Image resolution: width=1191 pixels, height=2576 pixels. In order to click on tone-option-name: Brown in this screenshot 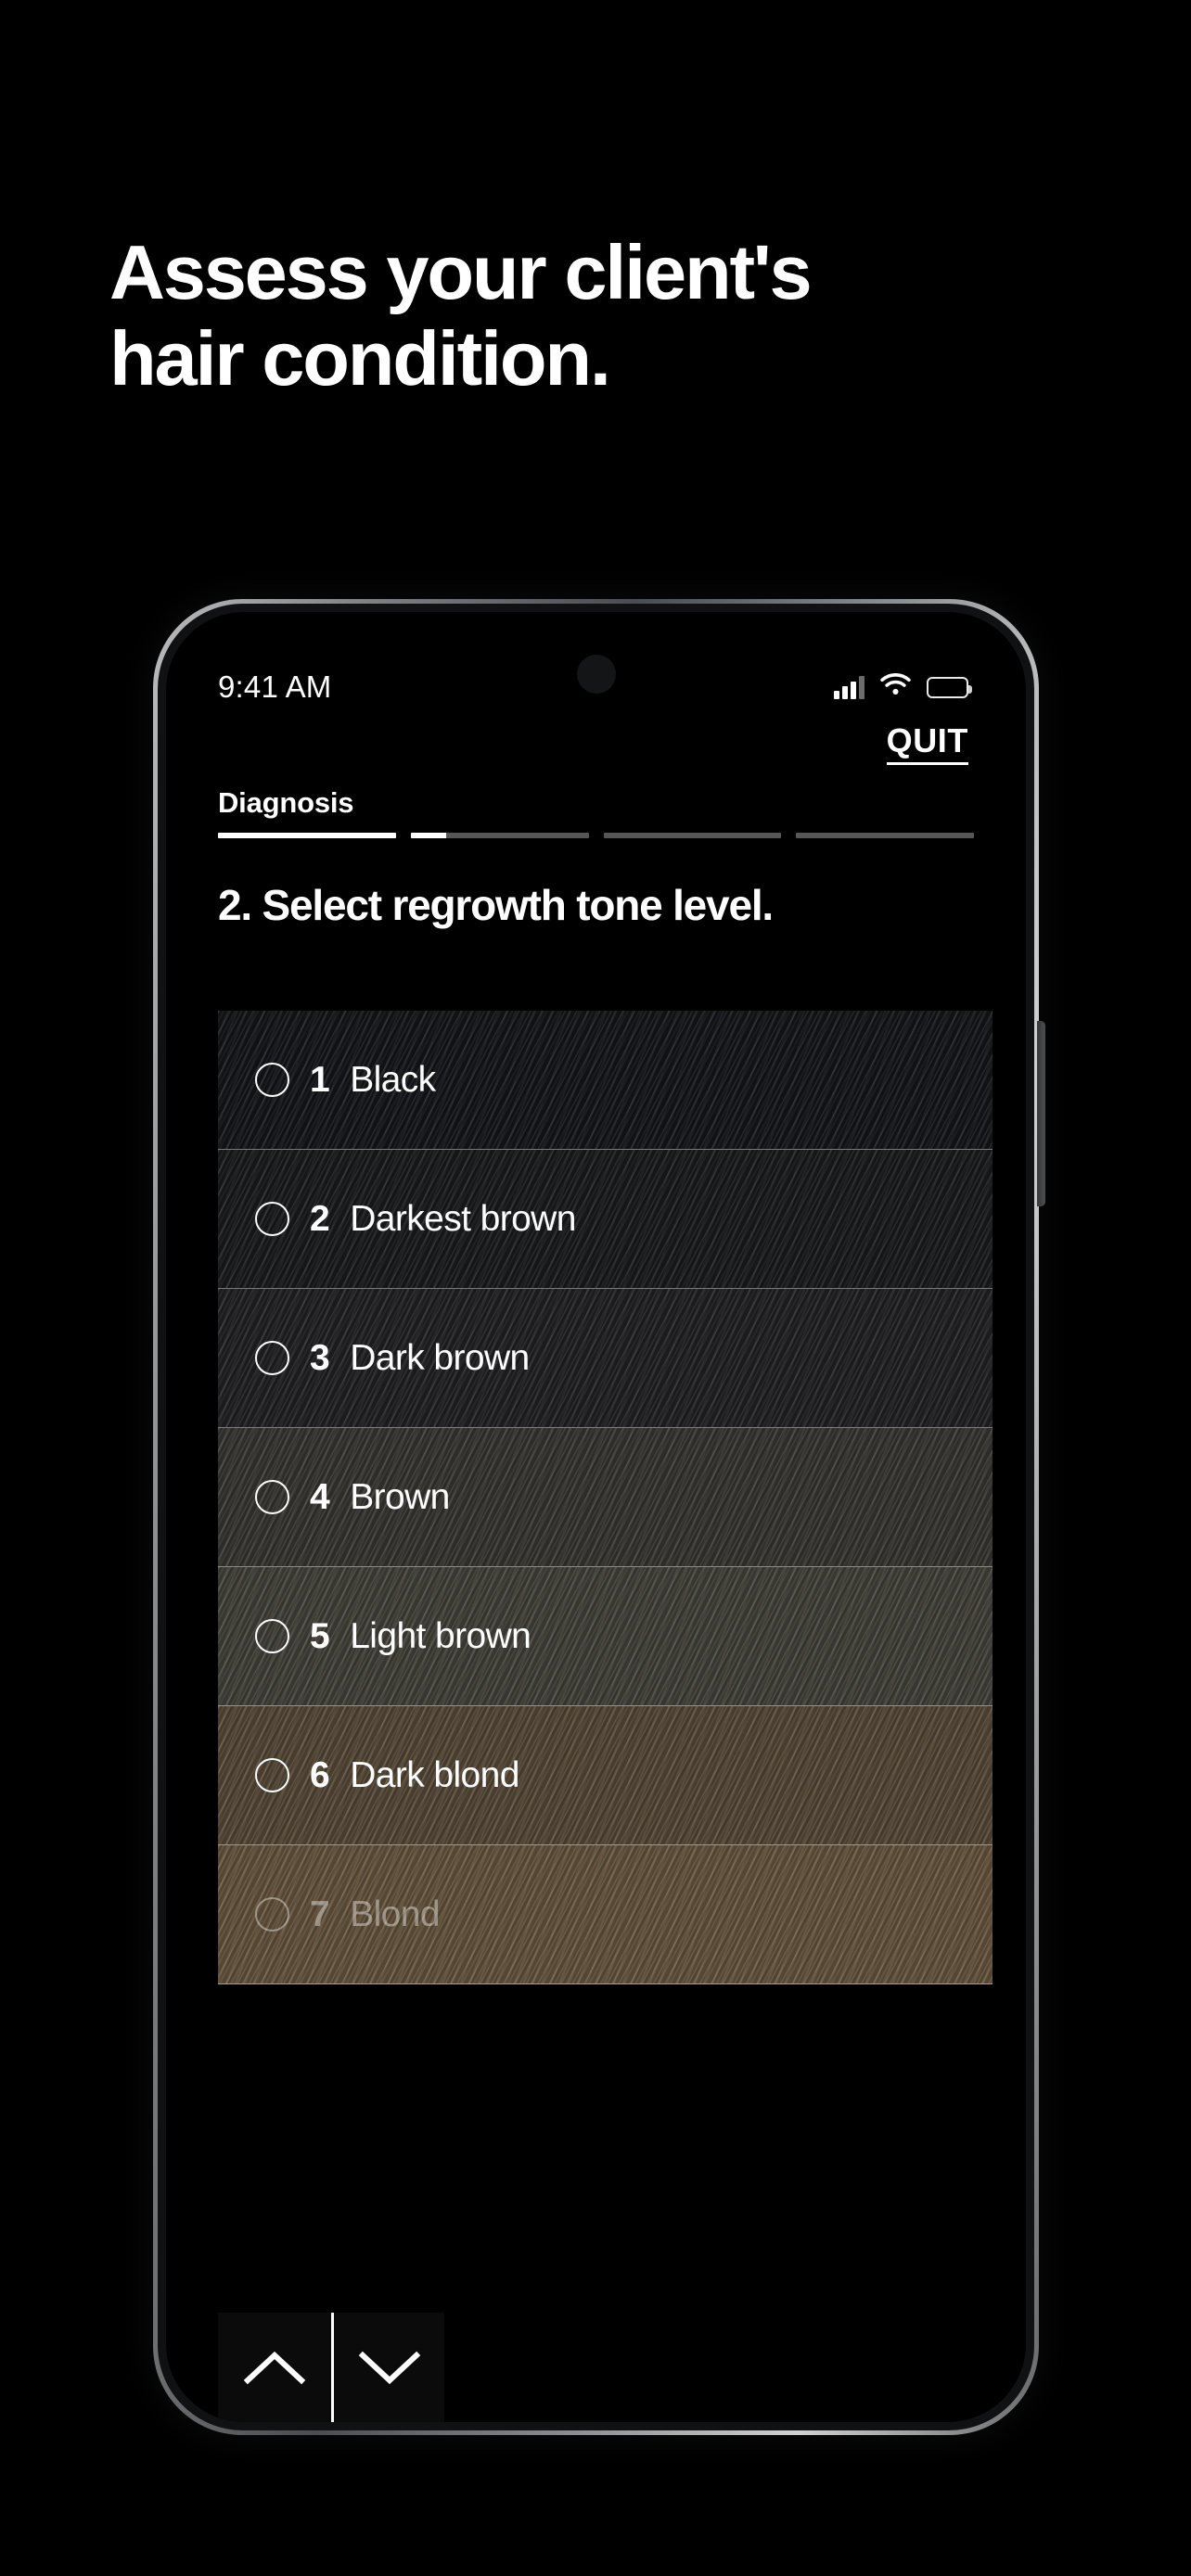, I will do `click(400, 1497)`.